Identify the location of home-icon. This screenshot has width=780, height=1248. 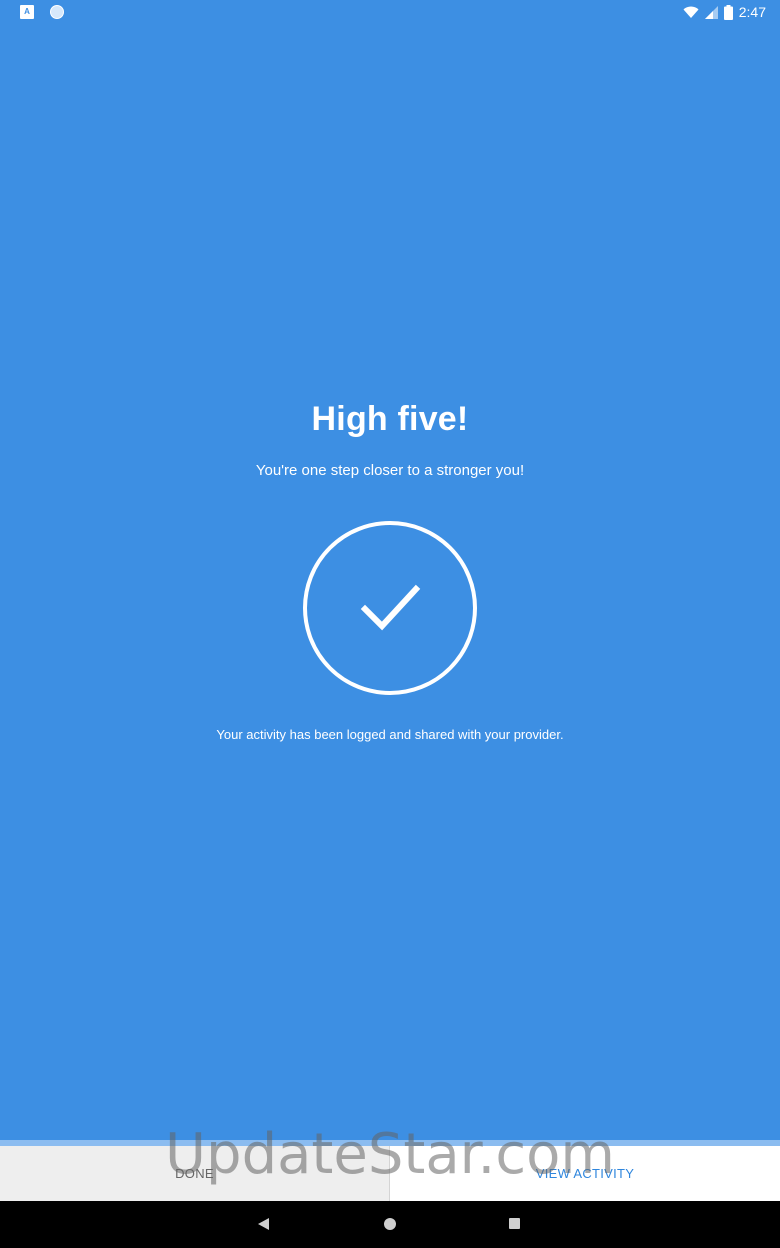
(390, 1224).